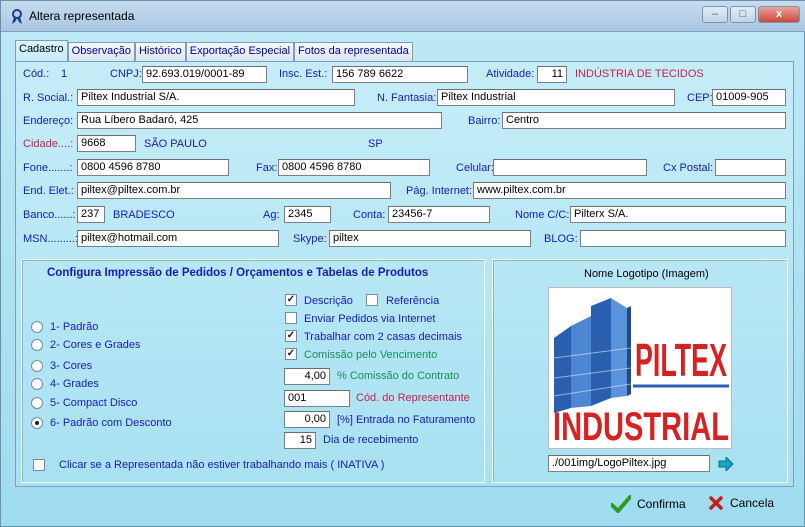 The height and width of the screenshot is (527, 805). What do you see at coordinates (144, 215) in the screenshot?
I see `banco-name: BRADESCO` at bounding box center [144, 215].